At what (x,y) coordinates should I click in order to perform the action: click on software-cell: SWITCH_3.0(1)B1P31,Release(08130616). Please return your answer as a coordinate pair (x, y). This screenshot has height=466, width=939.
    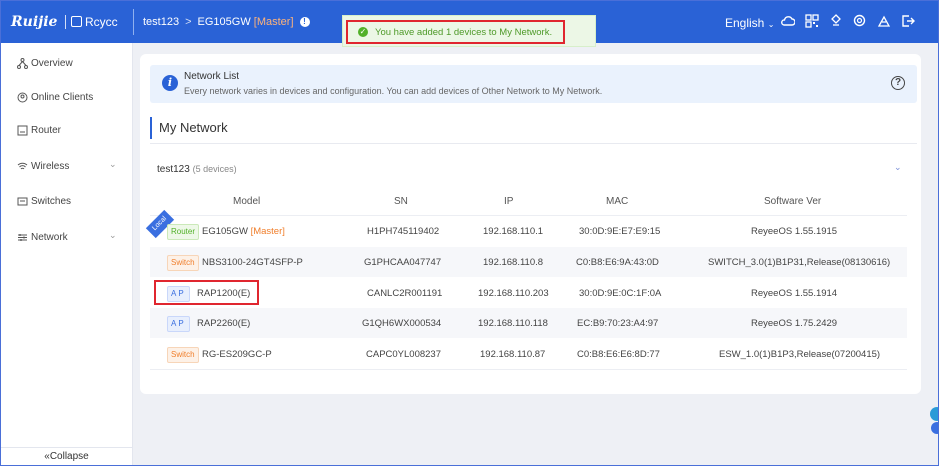
    Looking at the image, I should click on (799, 262).